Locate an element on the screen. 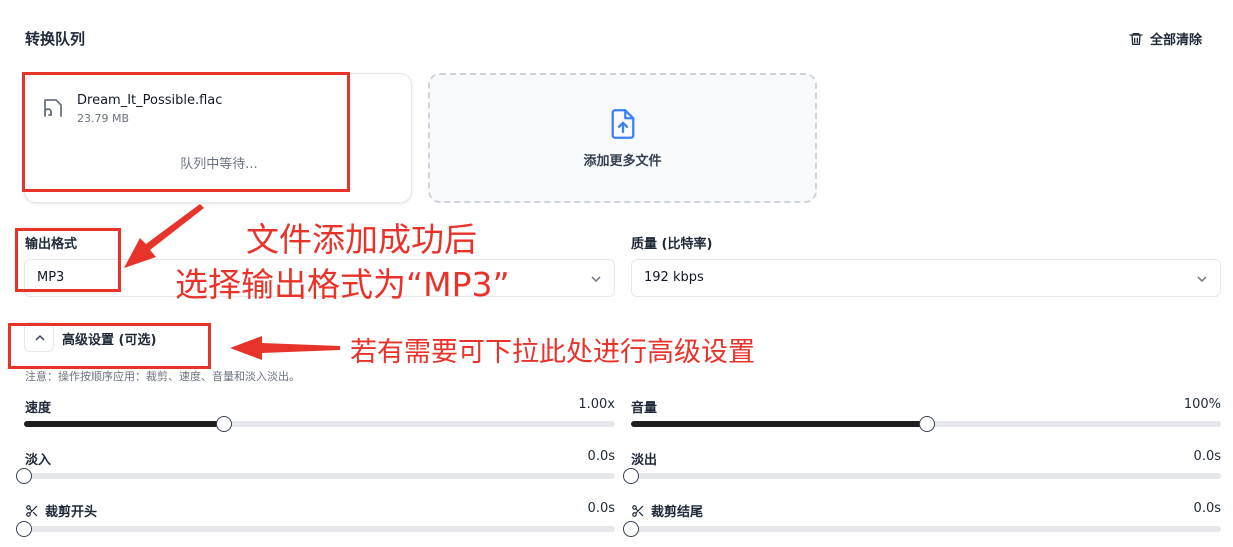 The image size is (1233, 547). annotation-arrow-advanced is located at coordinates (285, 348).